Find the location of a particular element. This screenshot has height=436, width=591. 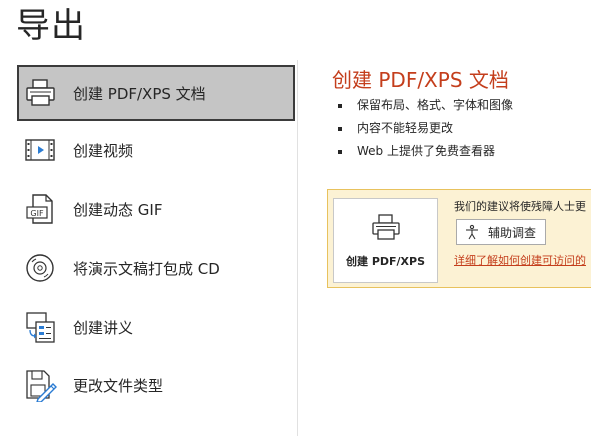

nav-item-create-pdf-xps: 创建 PDF/XPS 文档 is located at coordinates (156, 93).